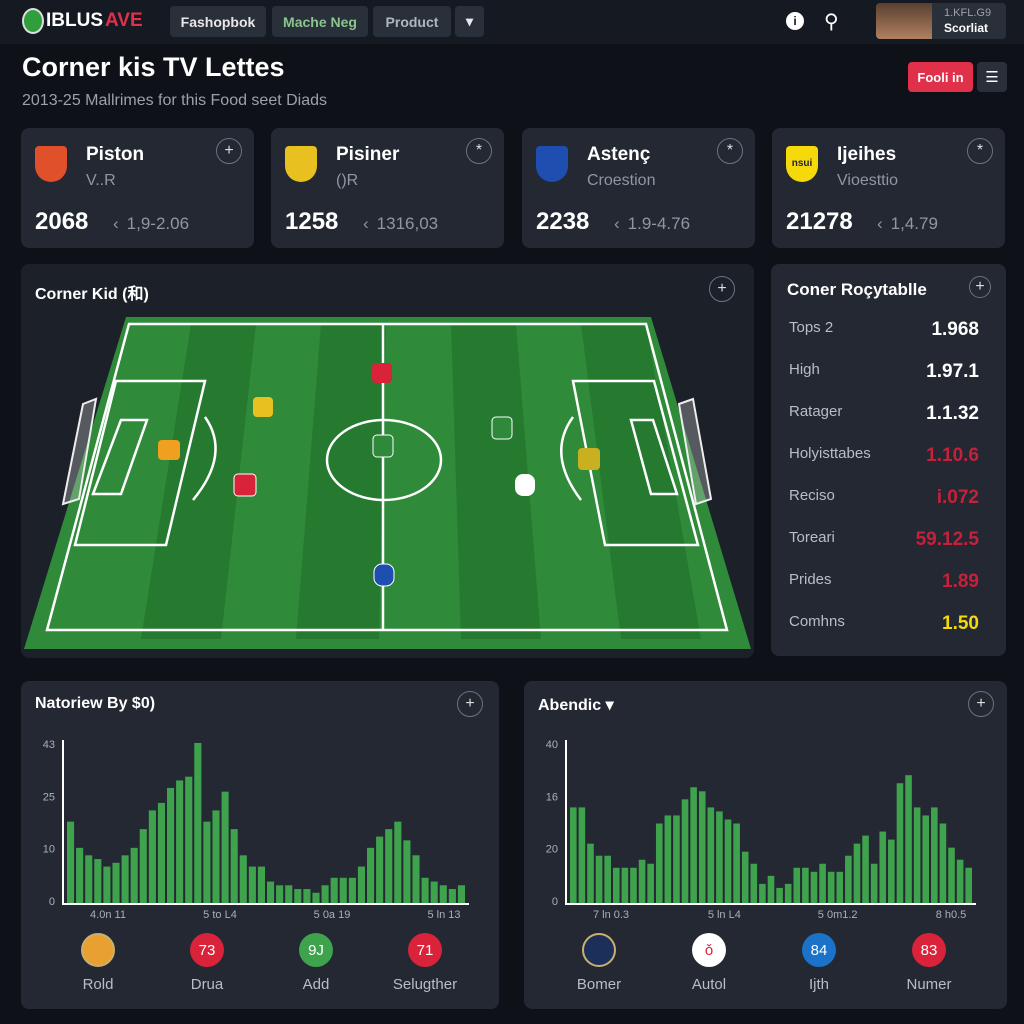 This screenshot has height=1024, width=1024. What do you see at coordinates (709, 950) in the screenshot?
I see `score-badge: ǒ` at bounding box center [709, 950].